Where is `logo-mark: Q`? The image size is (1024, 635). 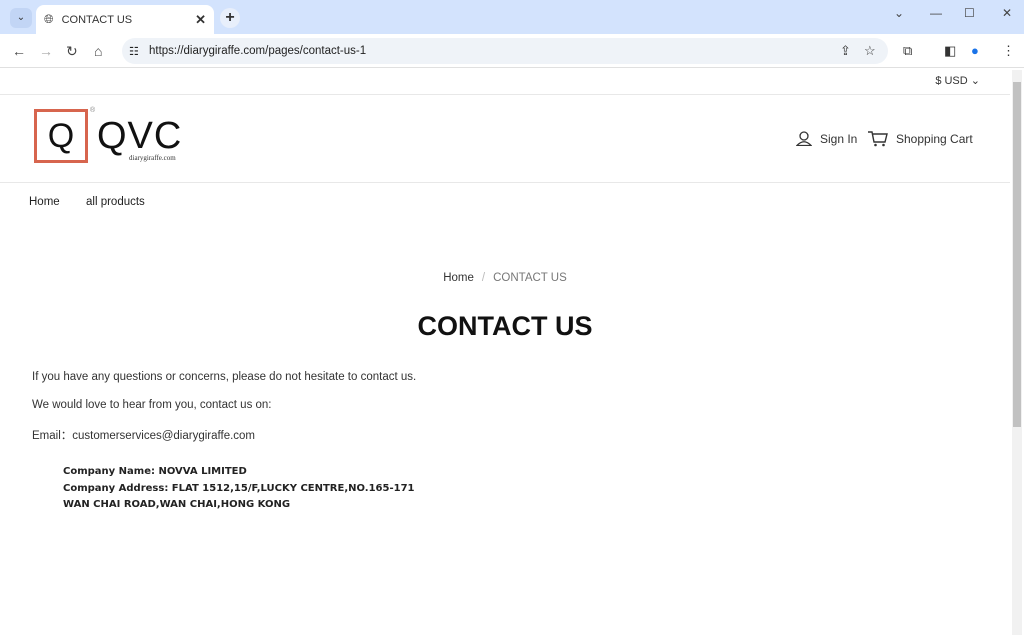 logo-mark: Q is located at coordinates (61, 136).